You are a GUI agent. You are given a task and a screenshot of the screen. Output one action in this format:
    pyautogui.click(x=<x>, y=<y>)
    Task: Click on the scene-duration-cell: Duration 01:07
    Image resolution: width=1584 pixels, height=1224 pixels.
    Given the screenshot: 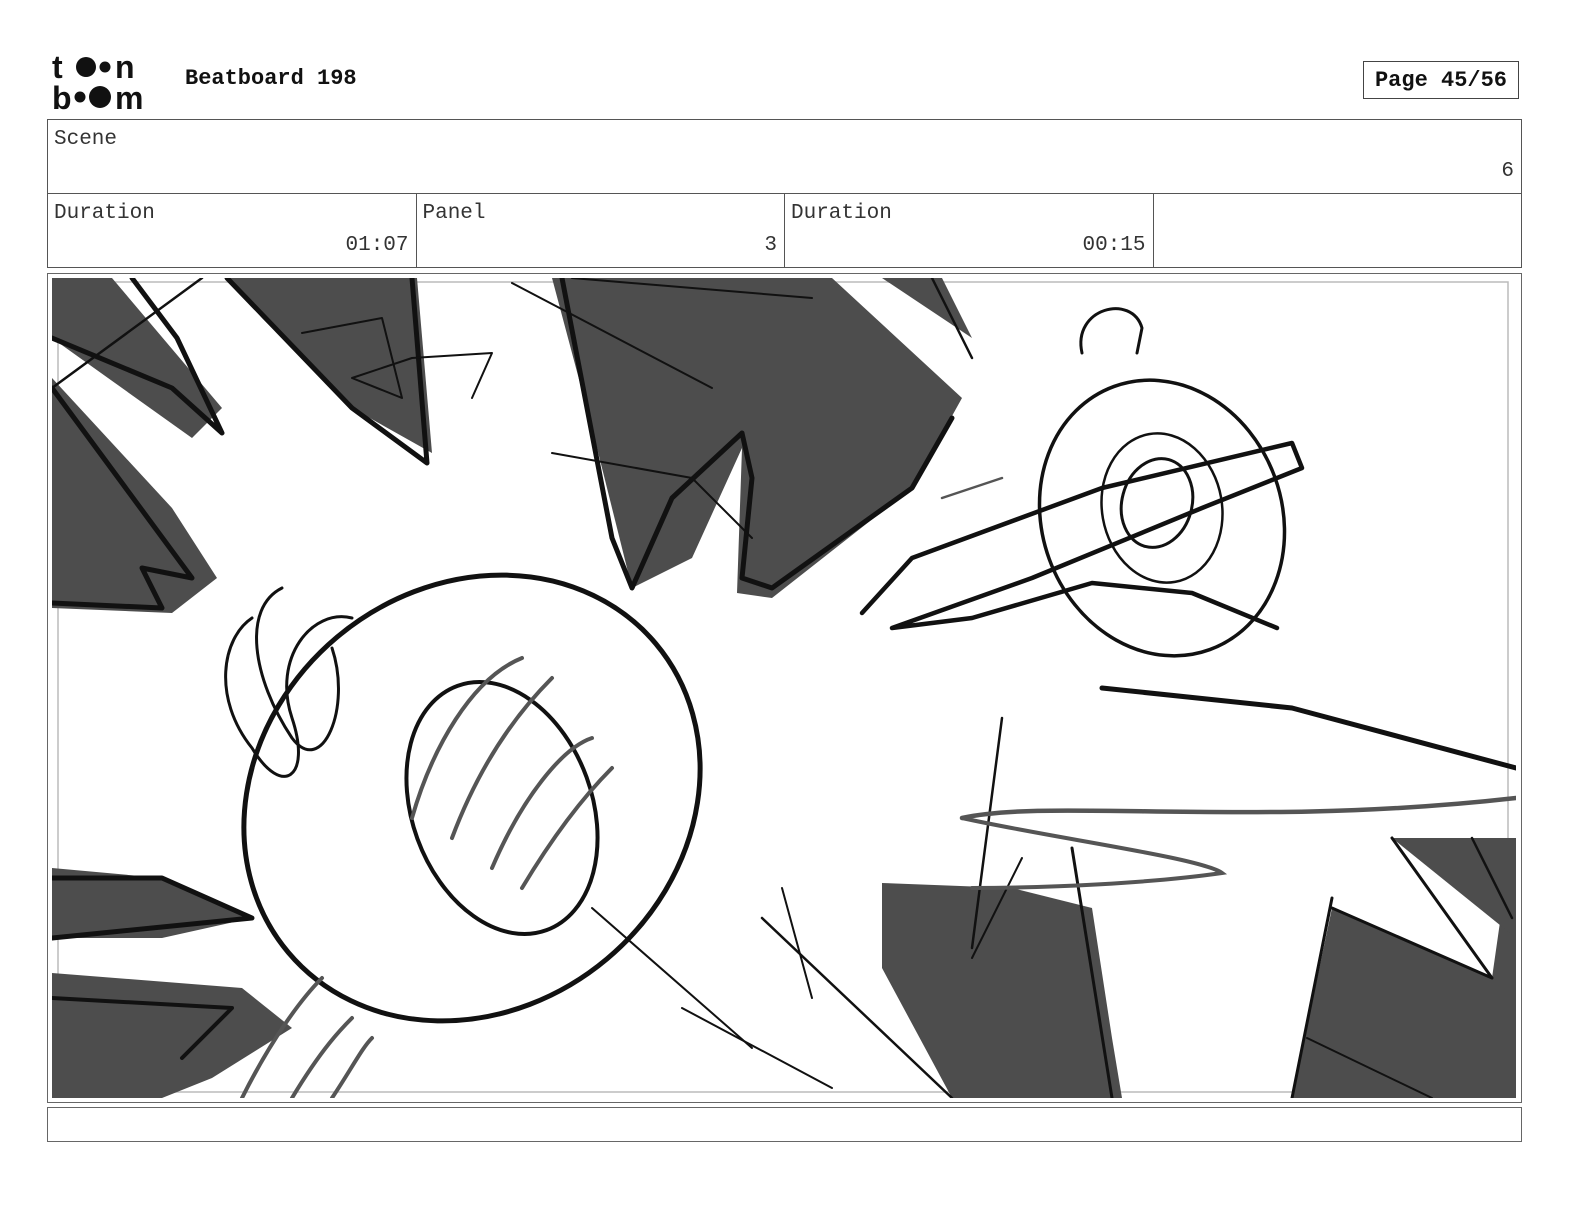 What is the action you would take?
    pyautogui.click(x=232, y=230)
    